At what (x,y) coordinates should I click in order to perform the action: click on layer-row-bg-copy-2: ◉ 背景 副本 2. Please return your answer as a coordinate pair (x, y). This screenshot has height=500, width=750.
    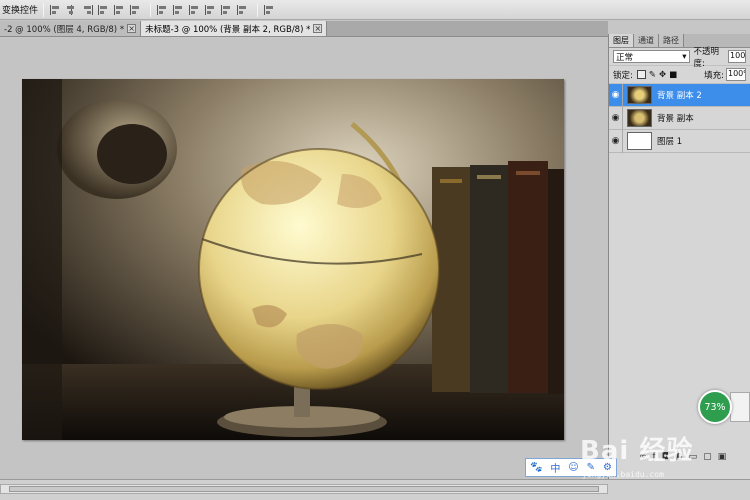
    Looking at the image, I should click on (679, 95).